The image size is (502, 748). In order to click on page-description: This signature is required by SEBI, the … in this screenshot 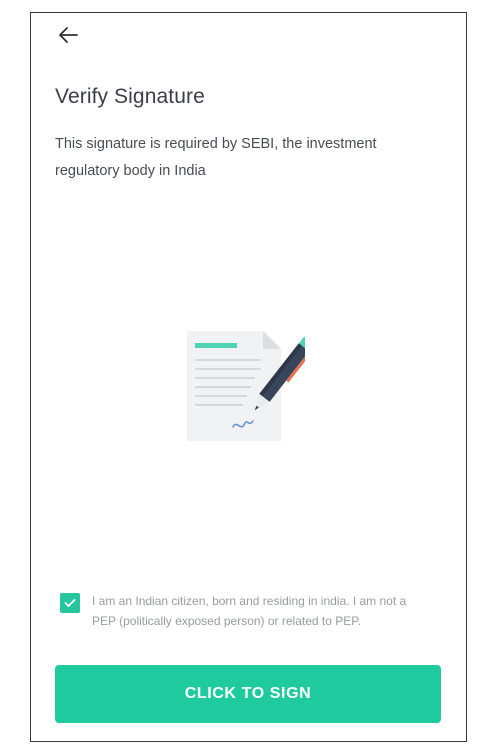, I will do `click(216, 157)`.